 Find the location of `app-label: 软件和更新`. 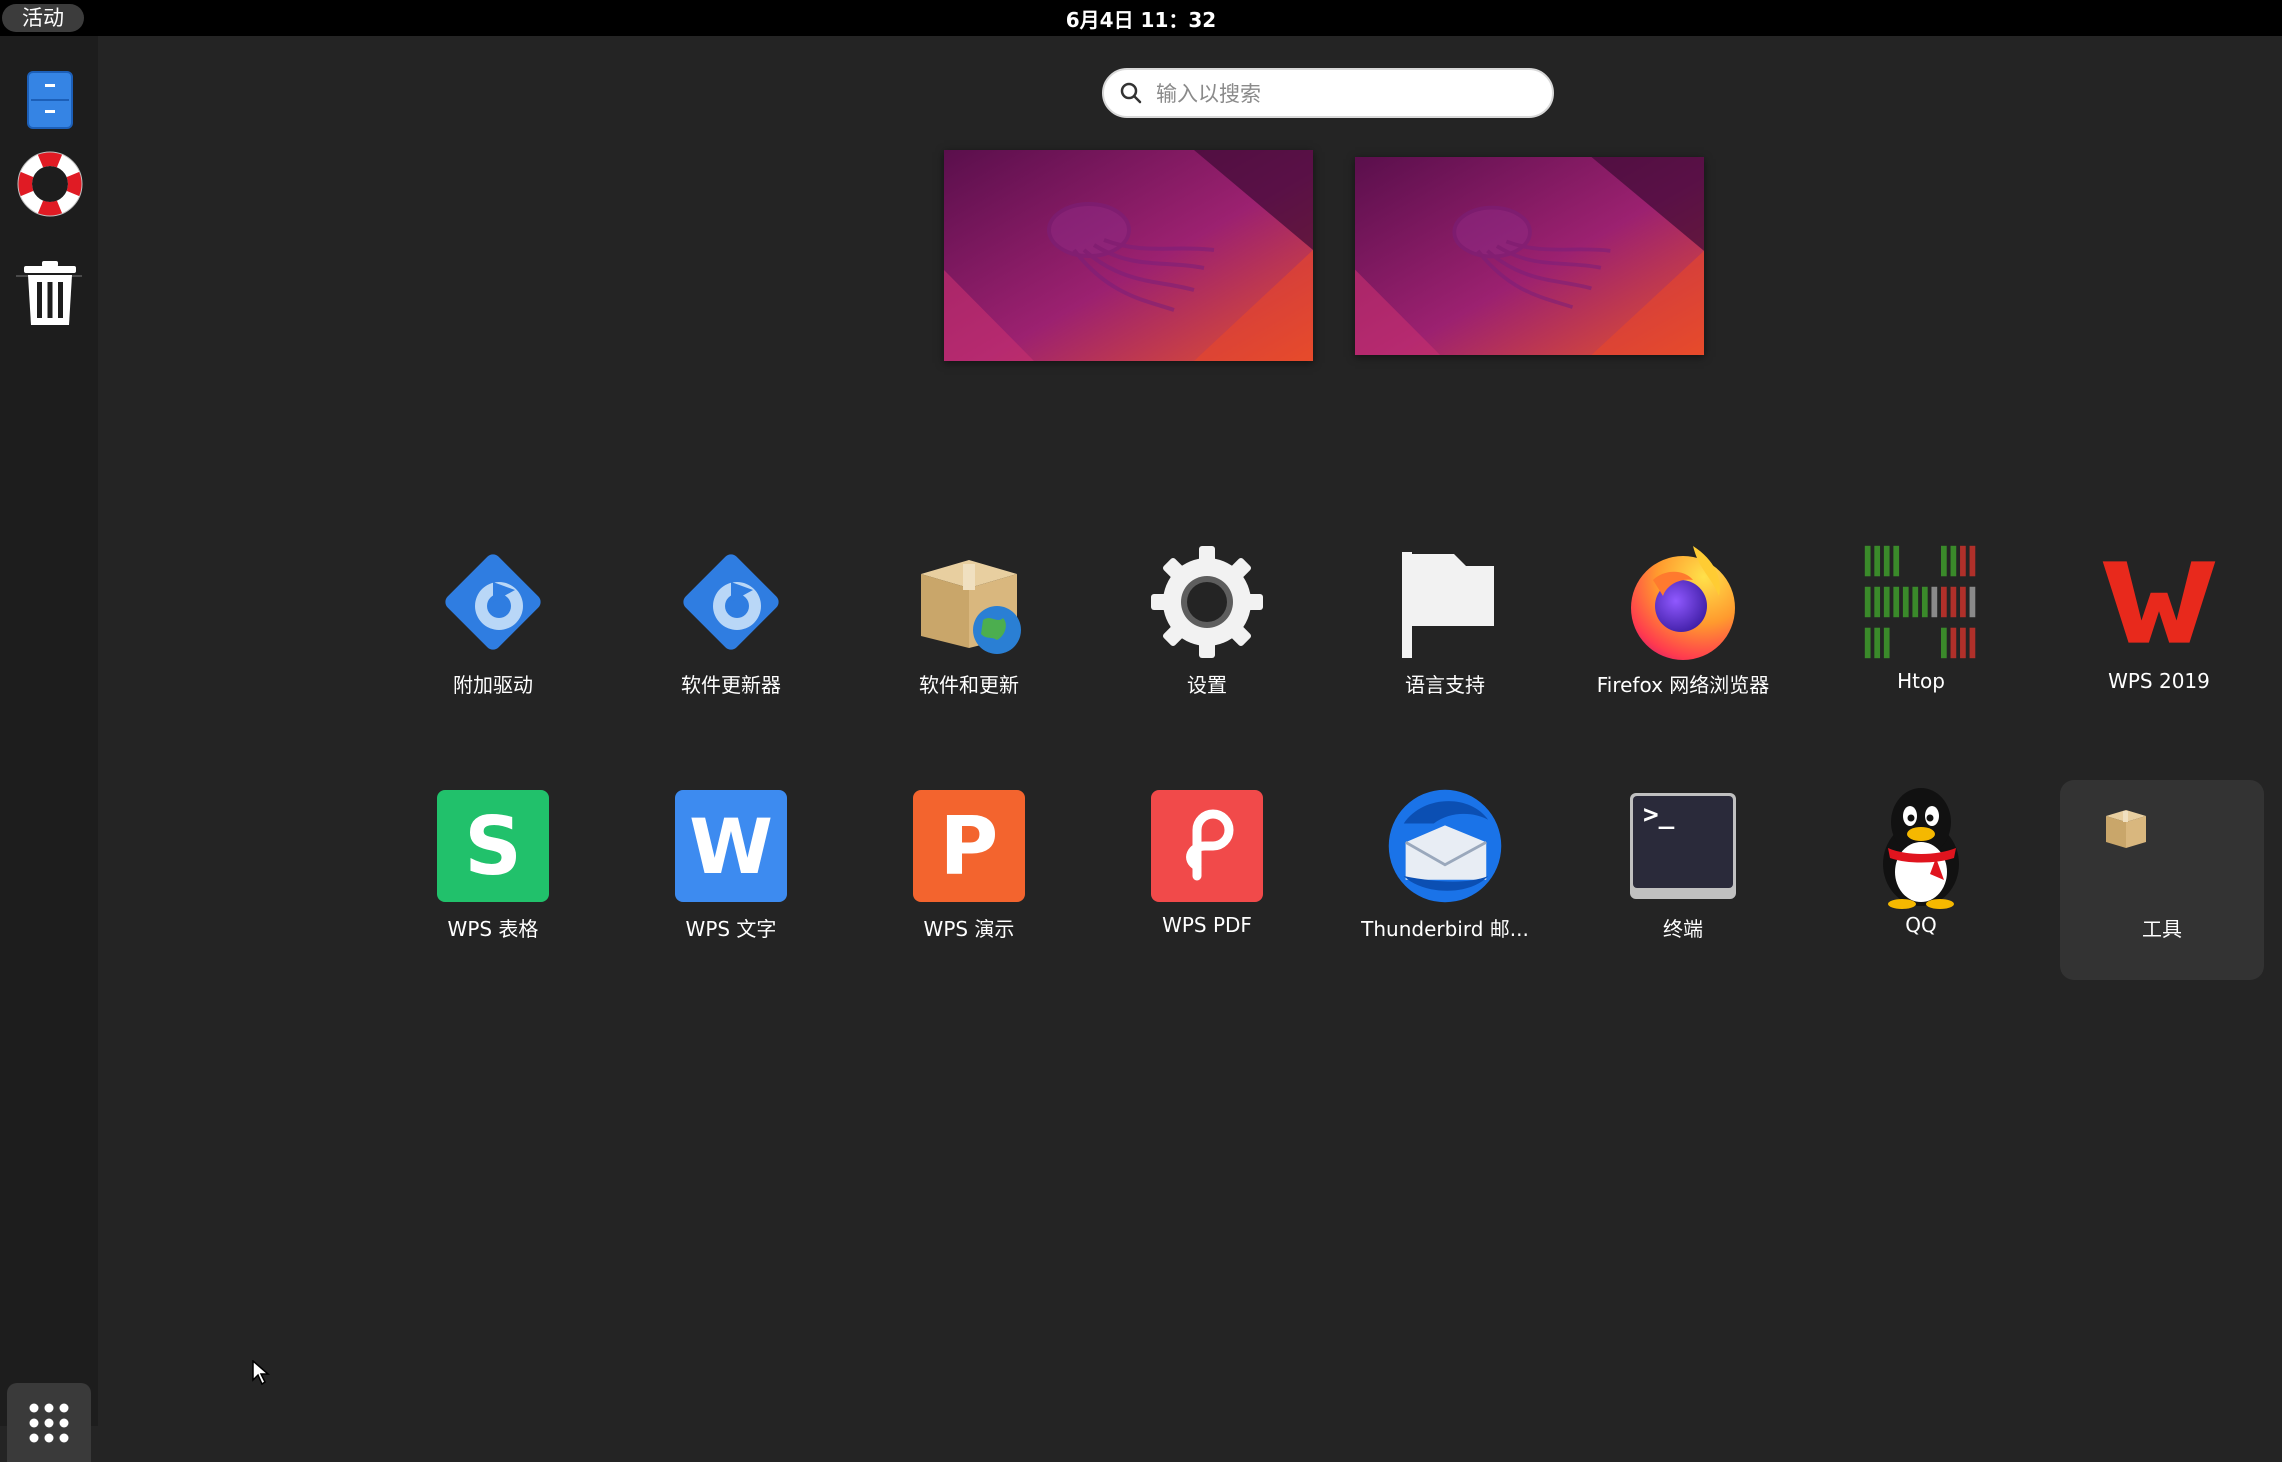

app-label: 软件和更新 is located at coordinates (969, 685).